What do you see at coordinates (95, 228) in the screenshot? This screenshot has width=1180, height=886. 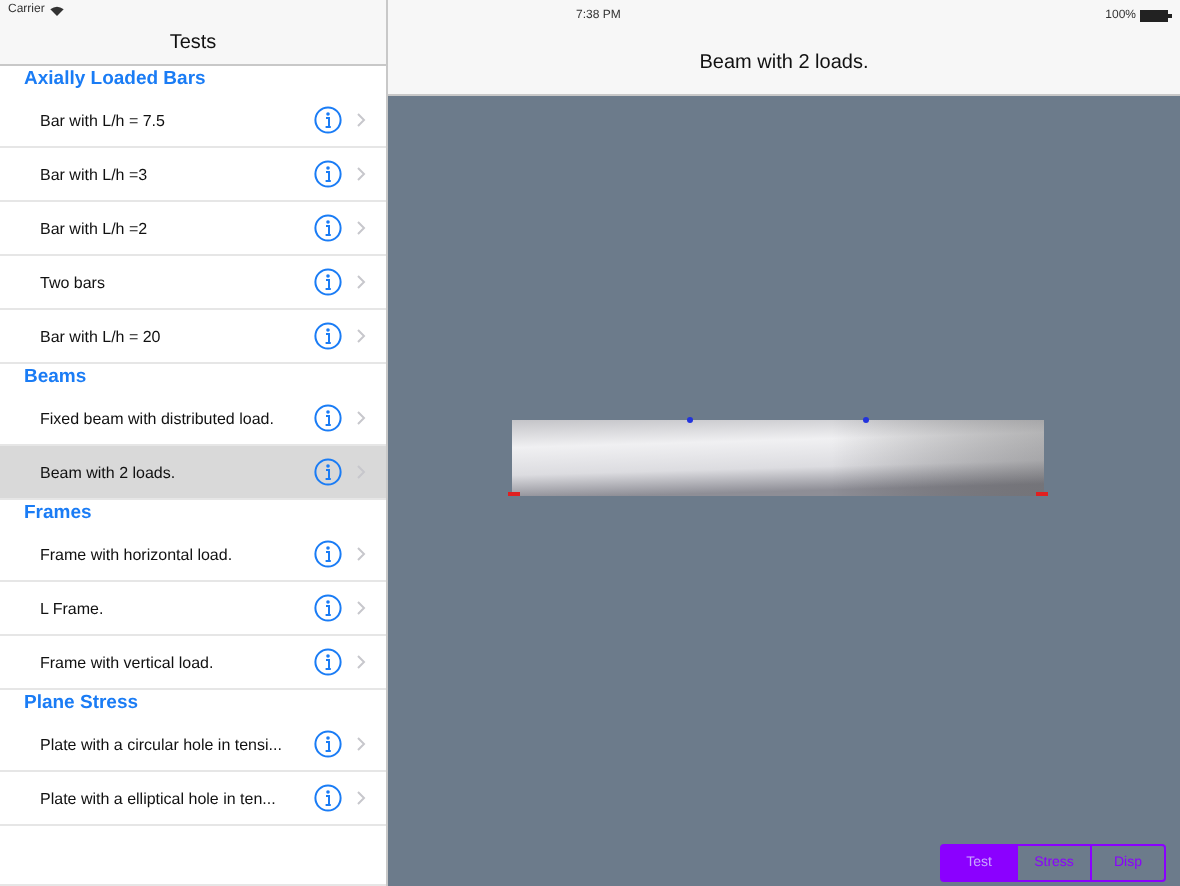 I see `item-label: Bar with L/h =2` at bounding box center [95, 228].